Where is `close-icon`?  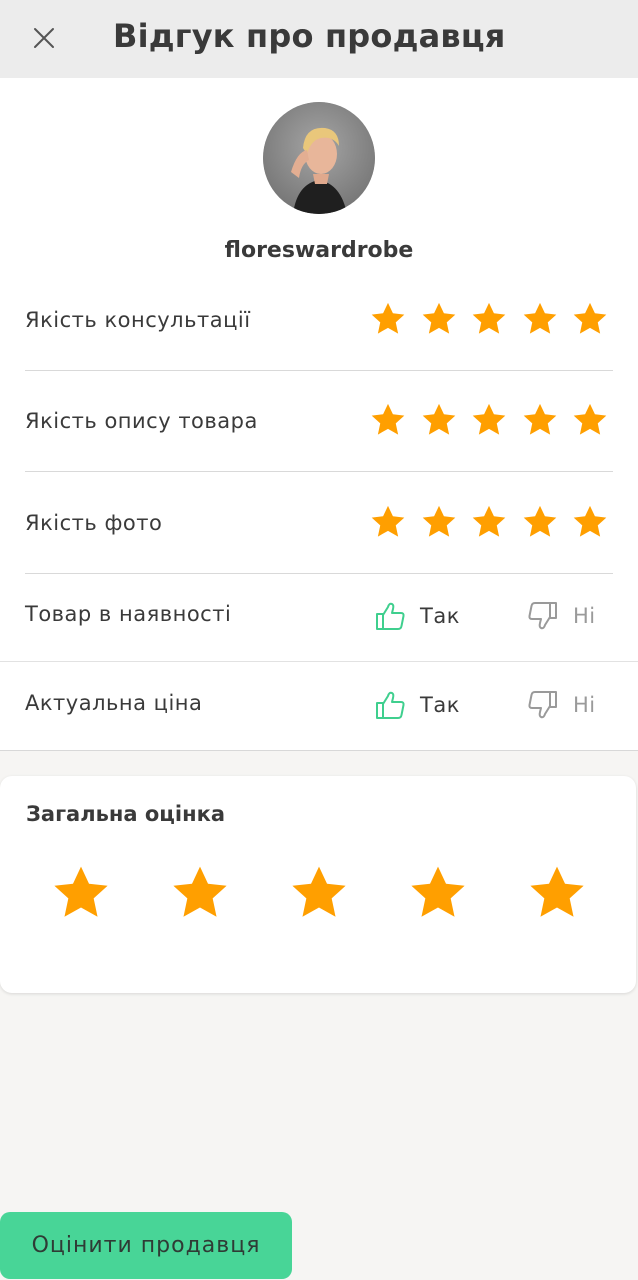 close-icon is located at coordinates (44, 38).